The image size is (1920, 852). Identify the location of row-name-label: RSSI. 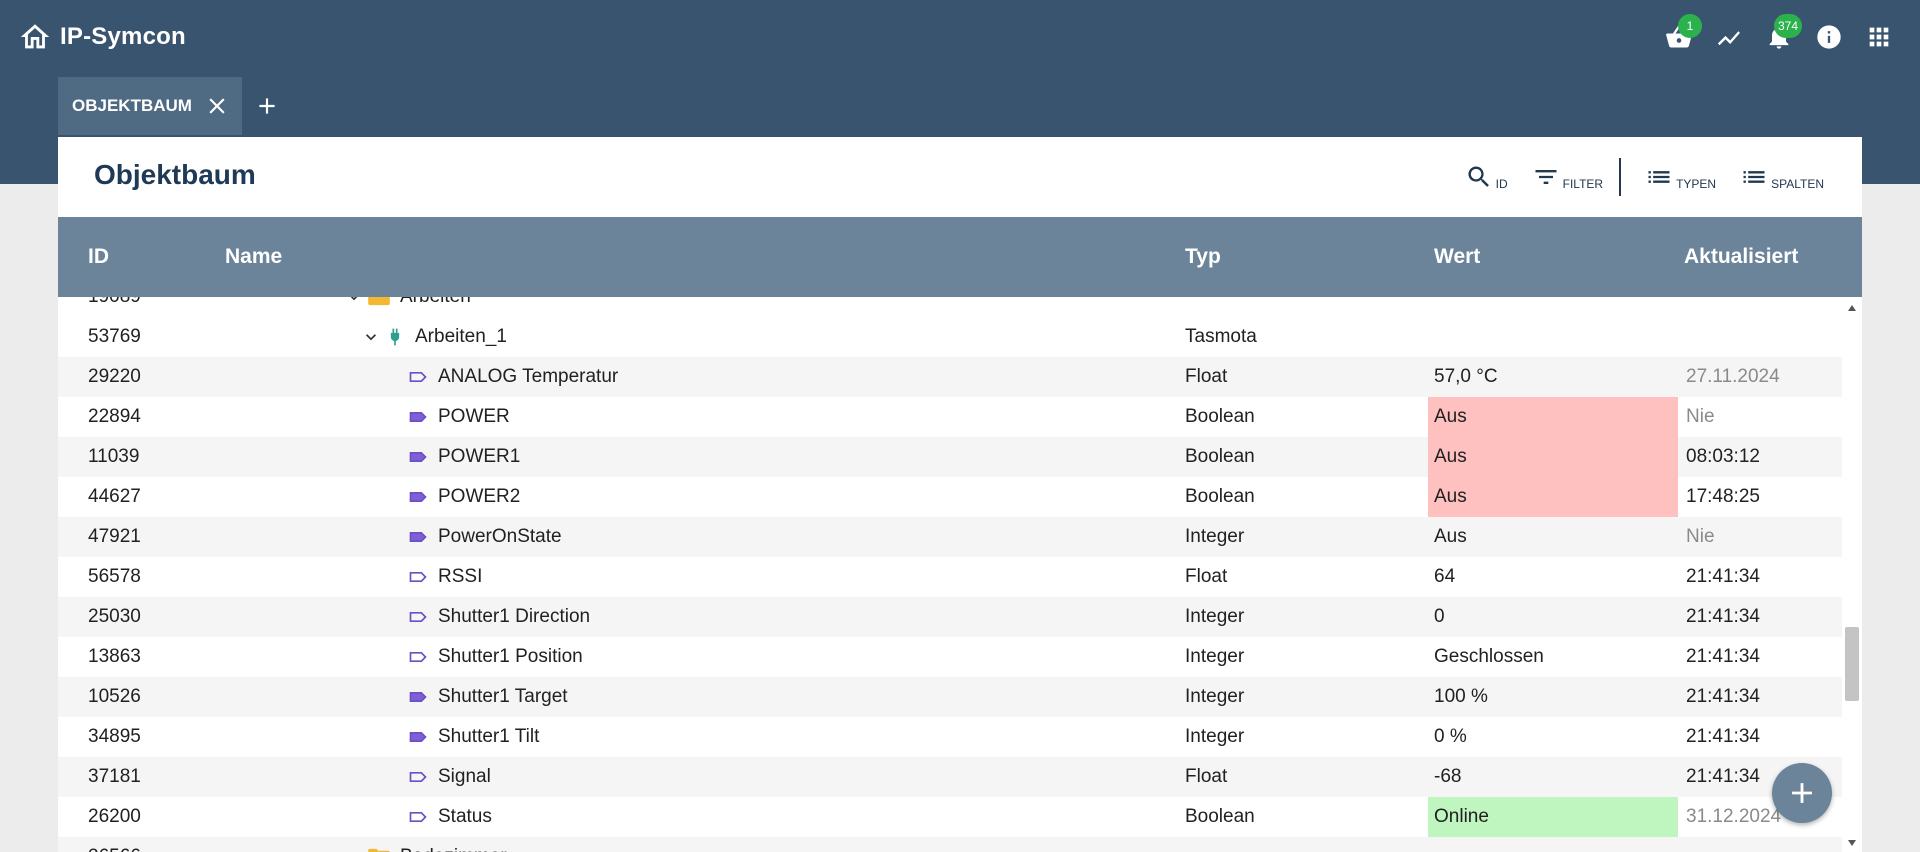
(460, 576).